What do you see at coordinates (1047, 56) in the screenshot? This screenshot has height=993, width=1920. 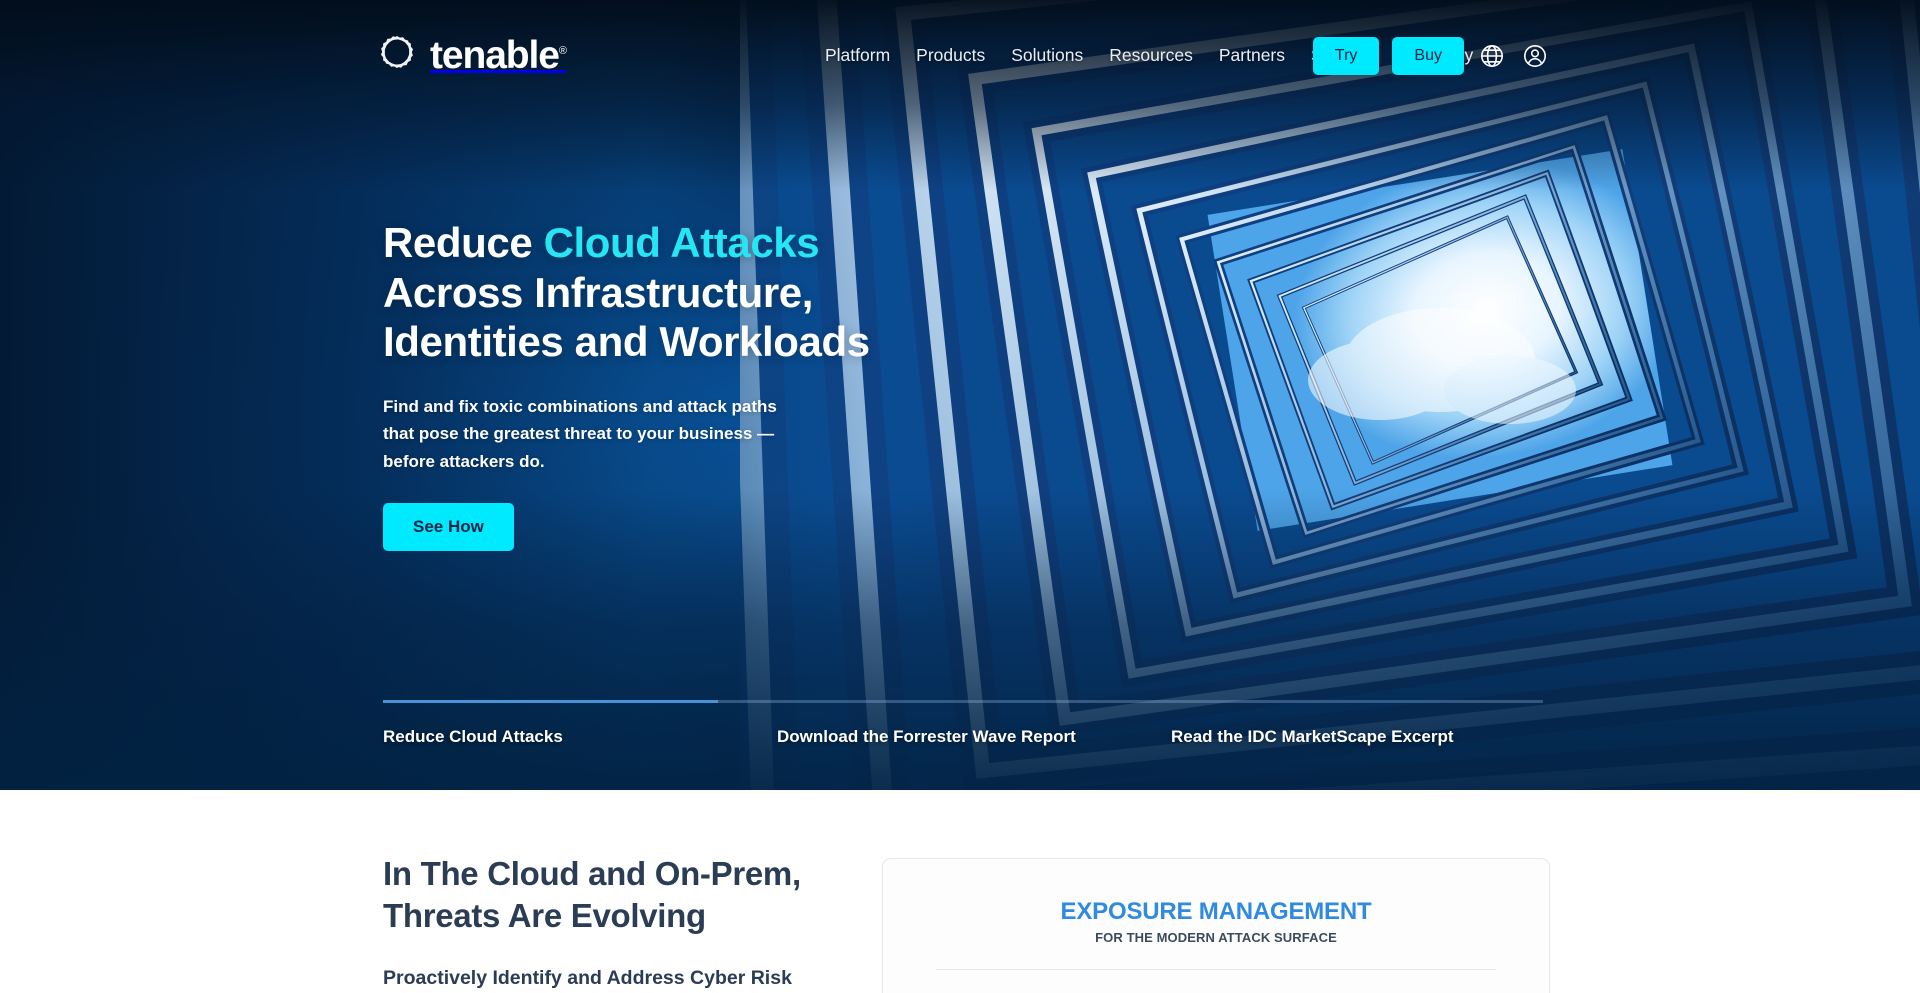 I see `nav-item-solutions: Solutions` at bounding box center [1047, 56].